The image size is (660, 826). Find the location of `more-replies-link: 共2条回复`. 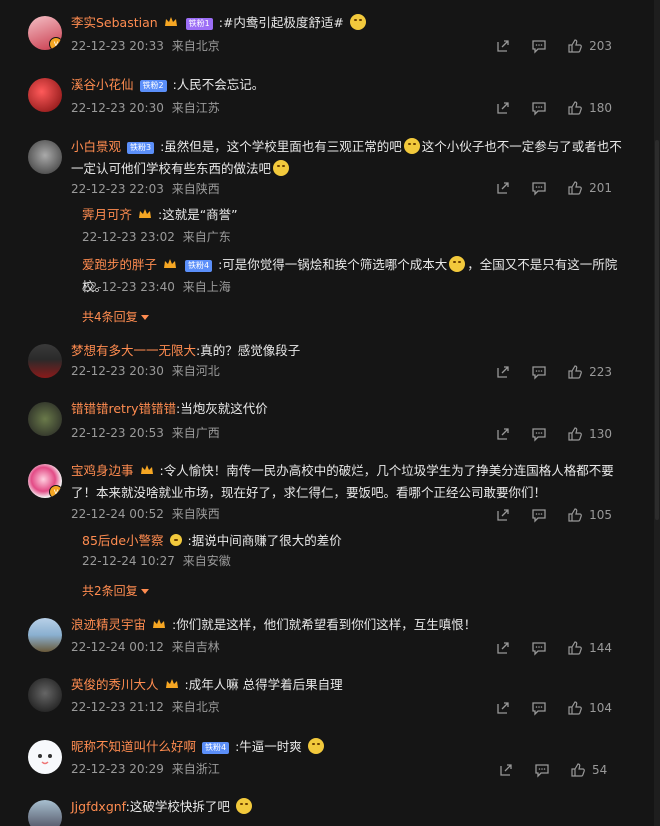

more-replies-link: 共2条回复 is located at coordinates (115, 590).